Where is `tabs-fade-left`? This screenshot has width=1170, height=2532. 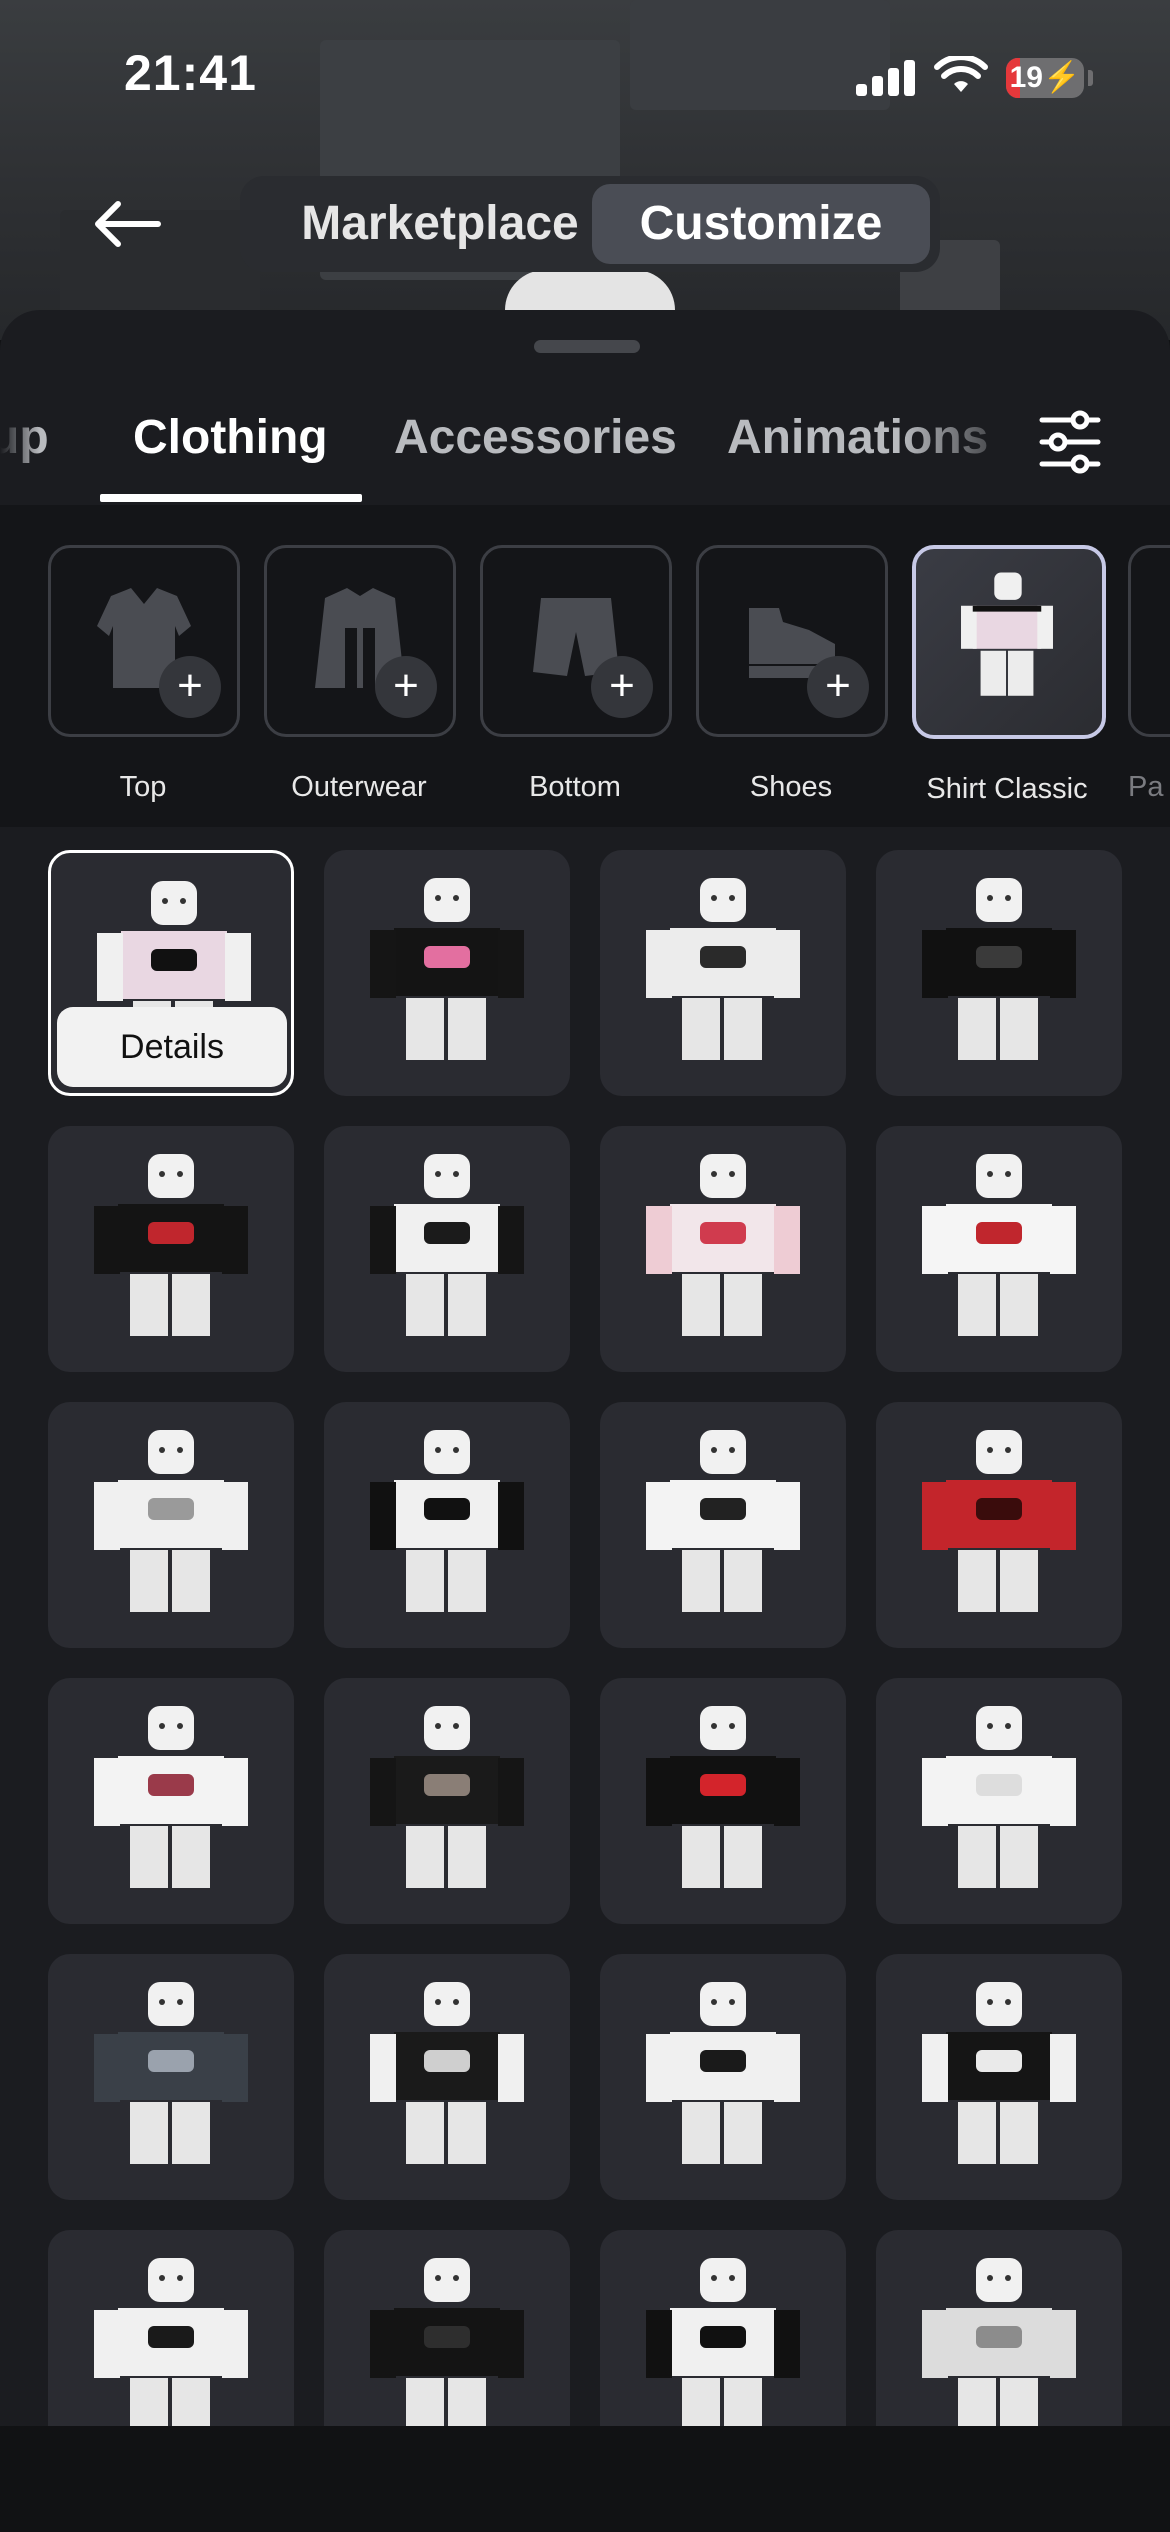 tabs-fade-left is located at coordinates (20, 445).